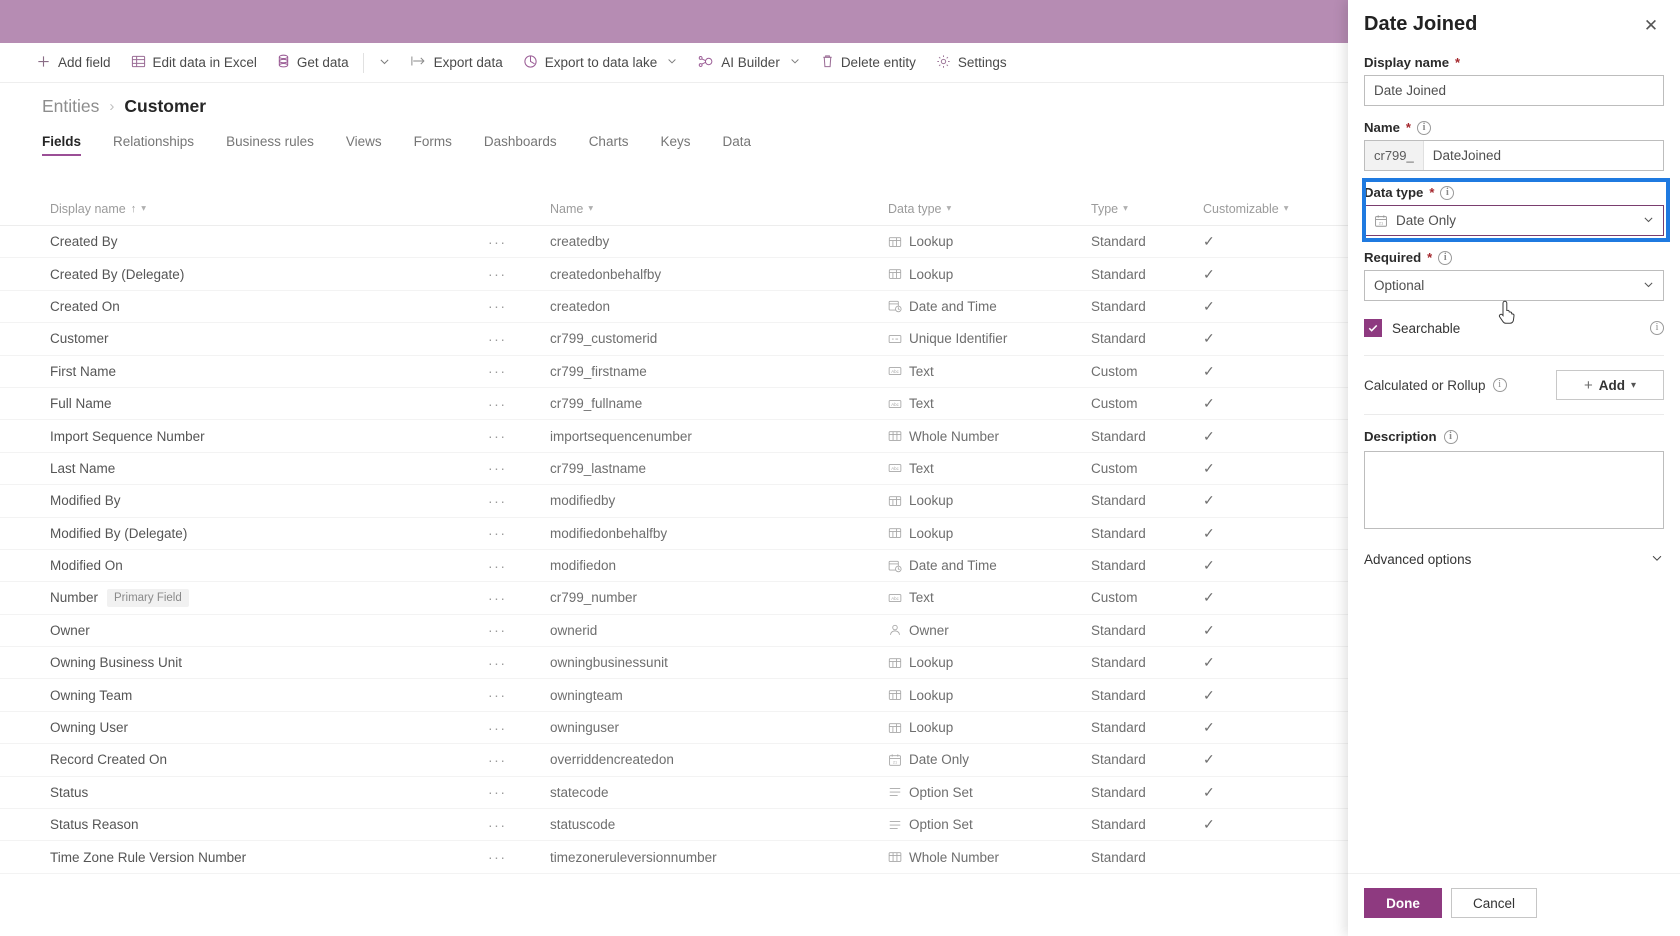  Describe the element at coordinates (749, 63) in the screenshot. I see `ai-builder-button: AI Builder` at that location.